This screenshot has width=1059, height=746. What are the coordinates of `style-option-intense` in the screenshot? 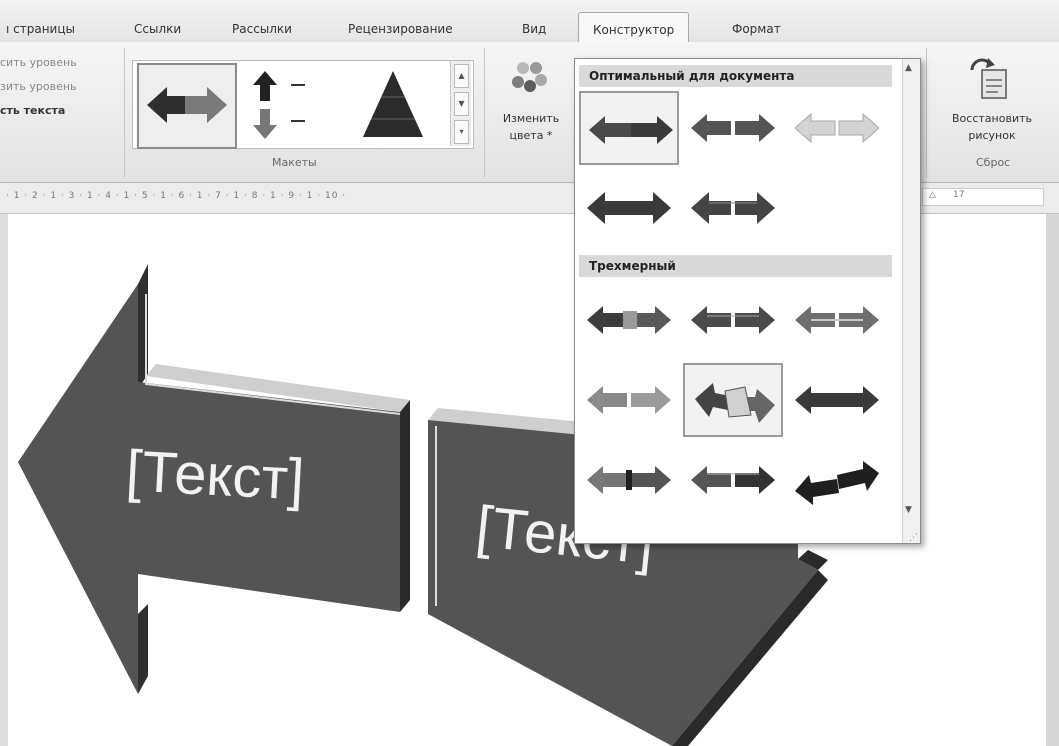 It's located at (733, 208).